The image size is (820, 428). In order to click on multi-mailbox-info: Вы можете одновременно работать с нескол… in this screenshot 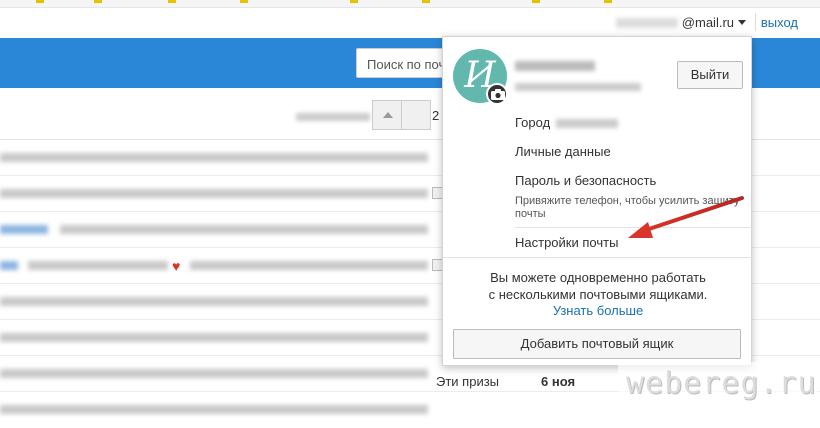, I will do `click(598, 286)`.